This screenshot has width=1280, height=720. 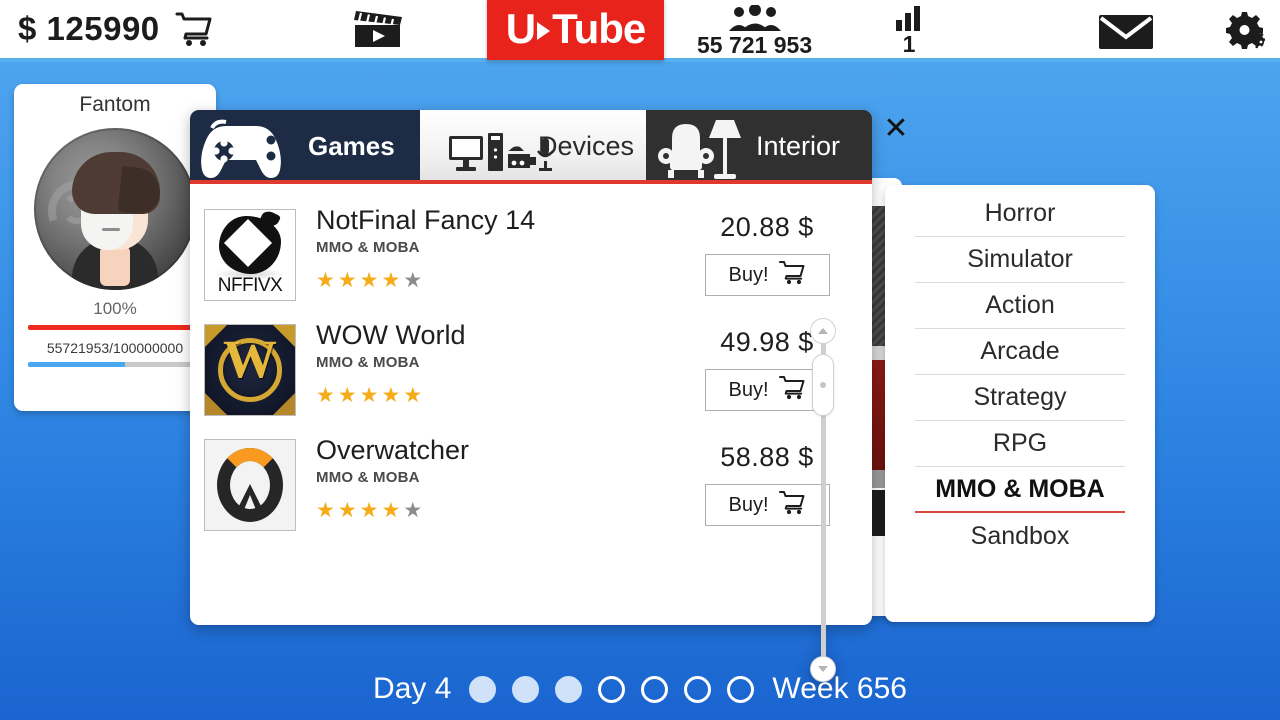 What do you see at coordinates (111, 229) in the screenshot?
I see `avatar-mouth` at bounding box center [111, 229].